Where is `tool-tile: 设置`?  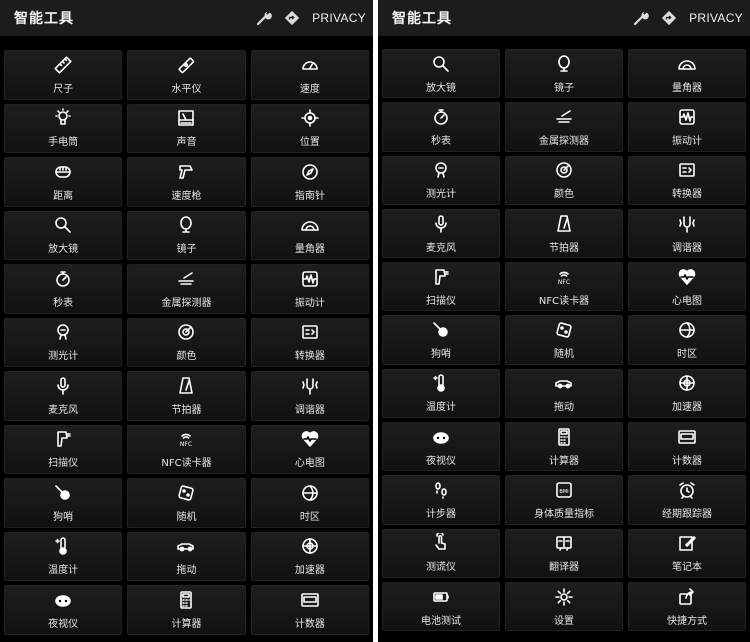 tool-tile: 设置 is located at coordinates (564, 606).